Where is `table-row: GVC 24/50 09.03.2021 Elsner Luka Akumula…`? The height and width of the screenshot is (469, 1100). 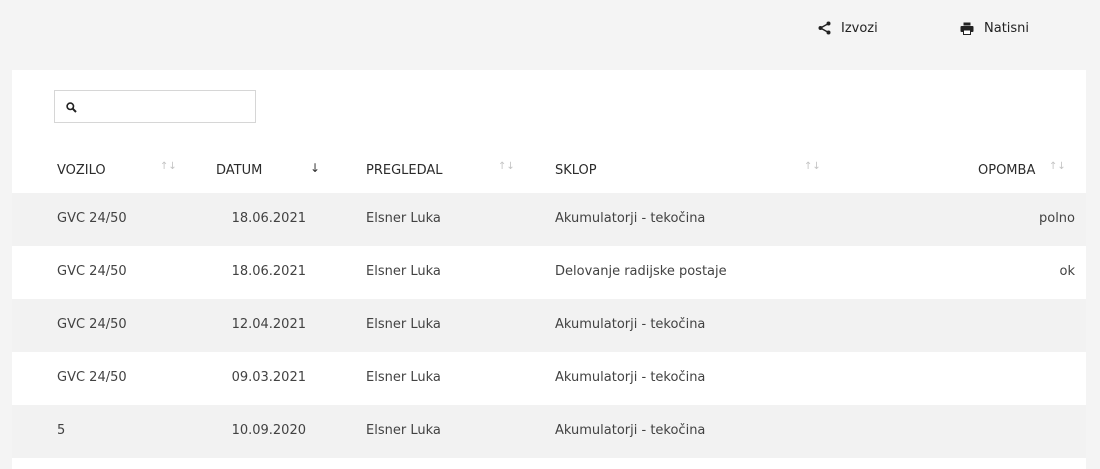 table-row: GVC 24/50 09.03.2021 Elsner Luka Akumula… is located at coordinates (549, 378).